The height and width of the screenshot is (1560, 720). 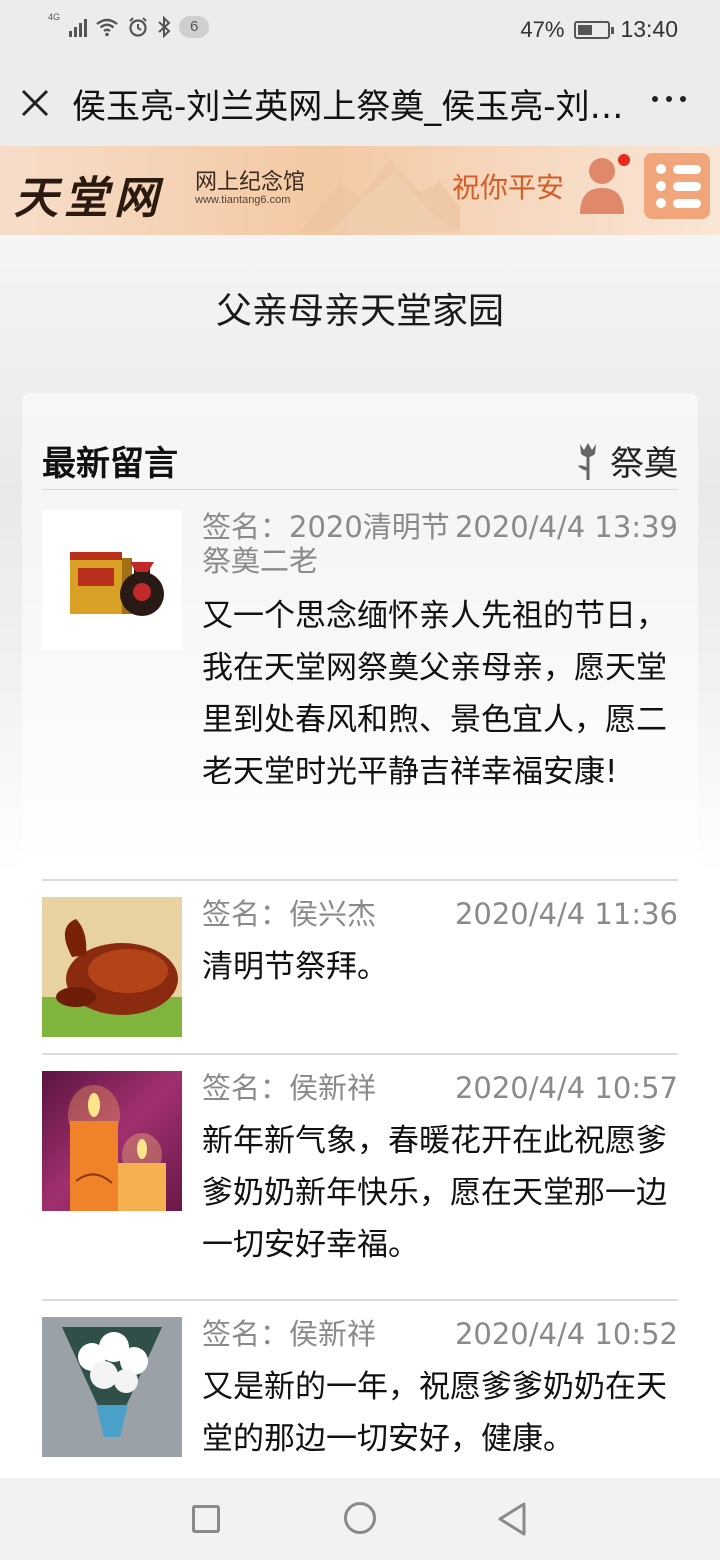 What do you see at coordinates (649, 29) in the screenshot?
I see `clock: 13:40` at bounding box center [649, 29].